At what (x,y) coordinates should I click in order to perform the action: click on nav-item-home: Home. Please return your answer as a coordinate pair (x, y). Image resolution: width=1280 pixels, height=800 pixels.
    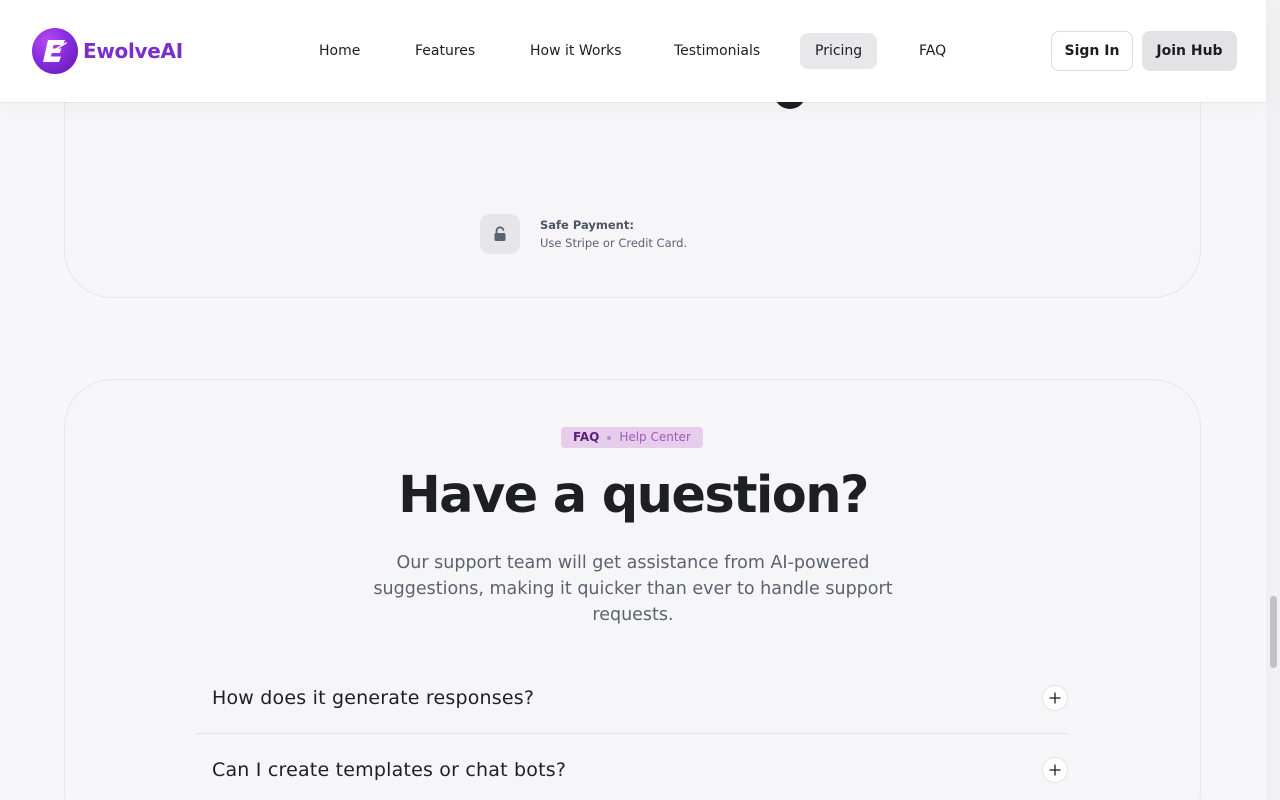
    Looking at the image, I should click on (339, 51).